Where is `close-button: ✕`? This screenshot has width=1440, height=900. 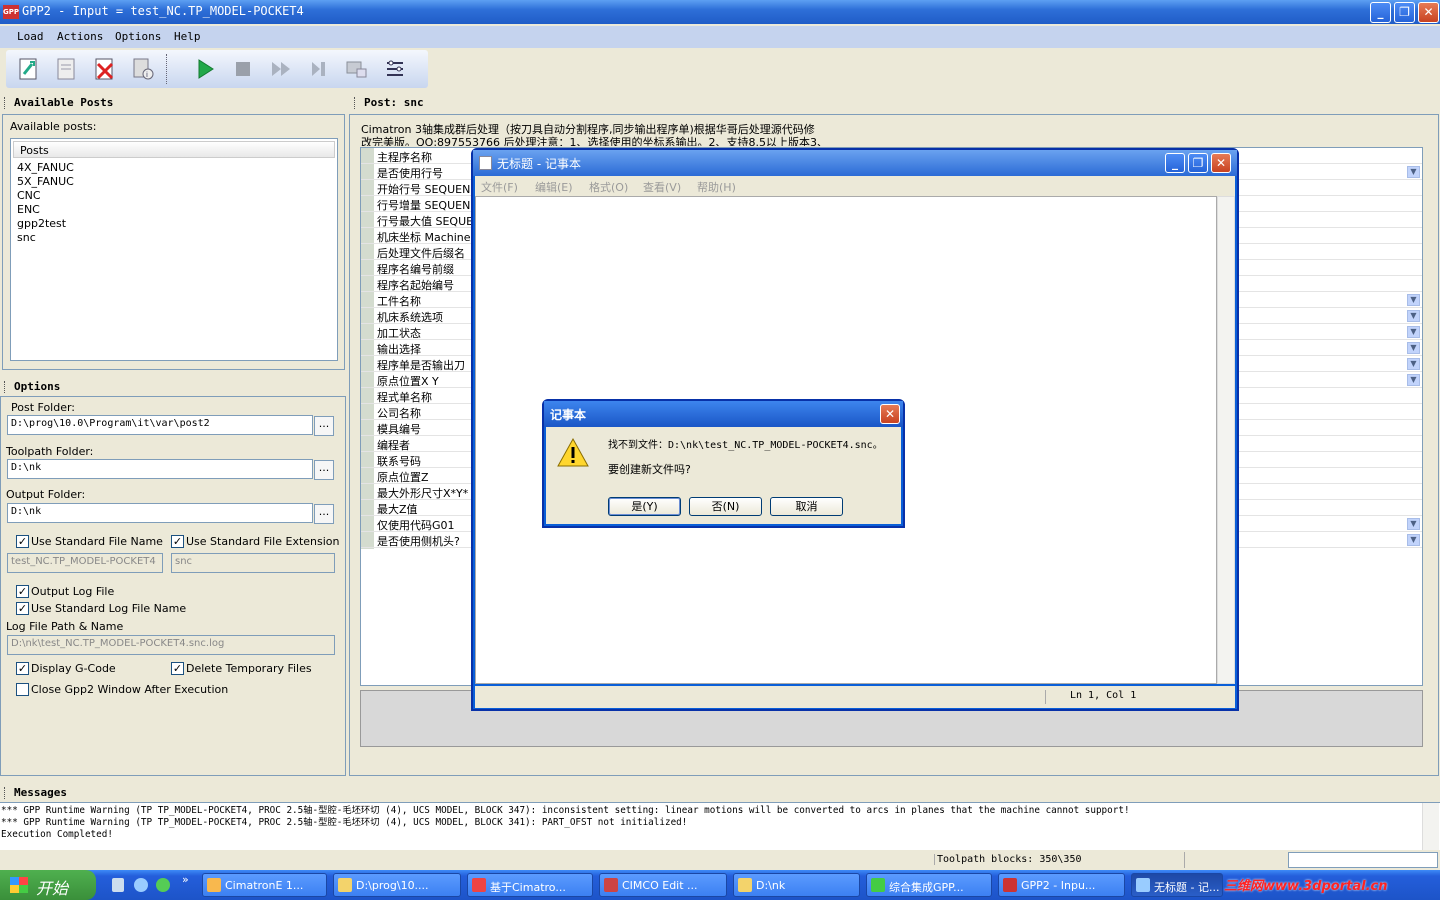
close-button: ✕ is located at coordinates (1428, 12).